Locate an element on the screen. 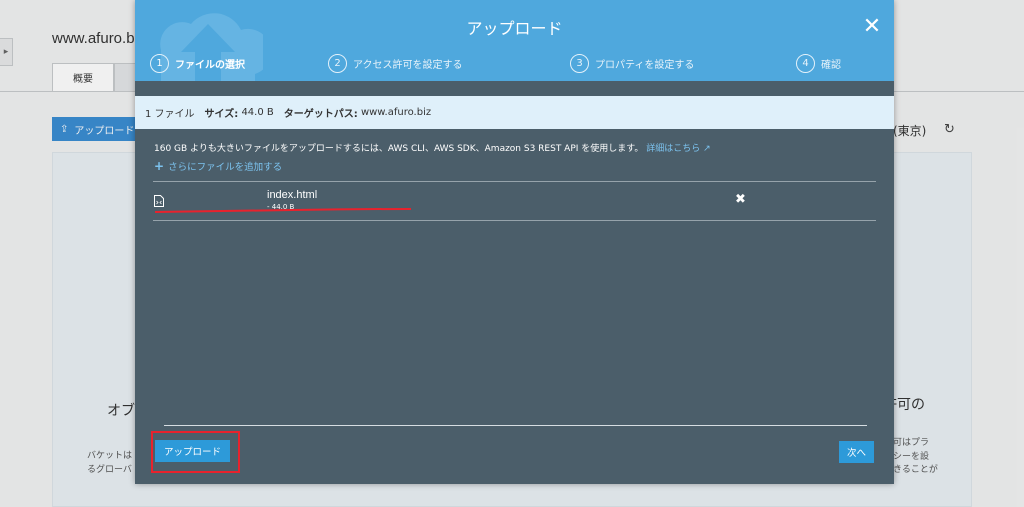 Image resolution: width=1024 pixels, height=507 pixels. step-number: 3 is located at coordinates (579, 63).